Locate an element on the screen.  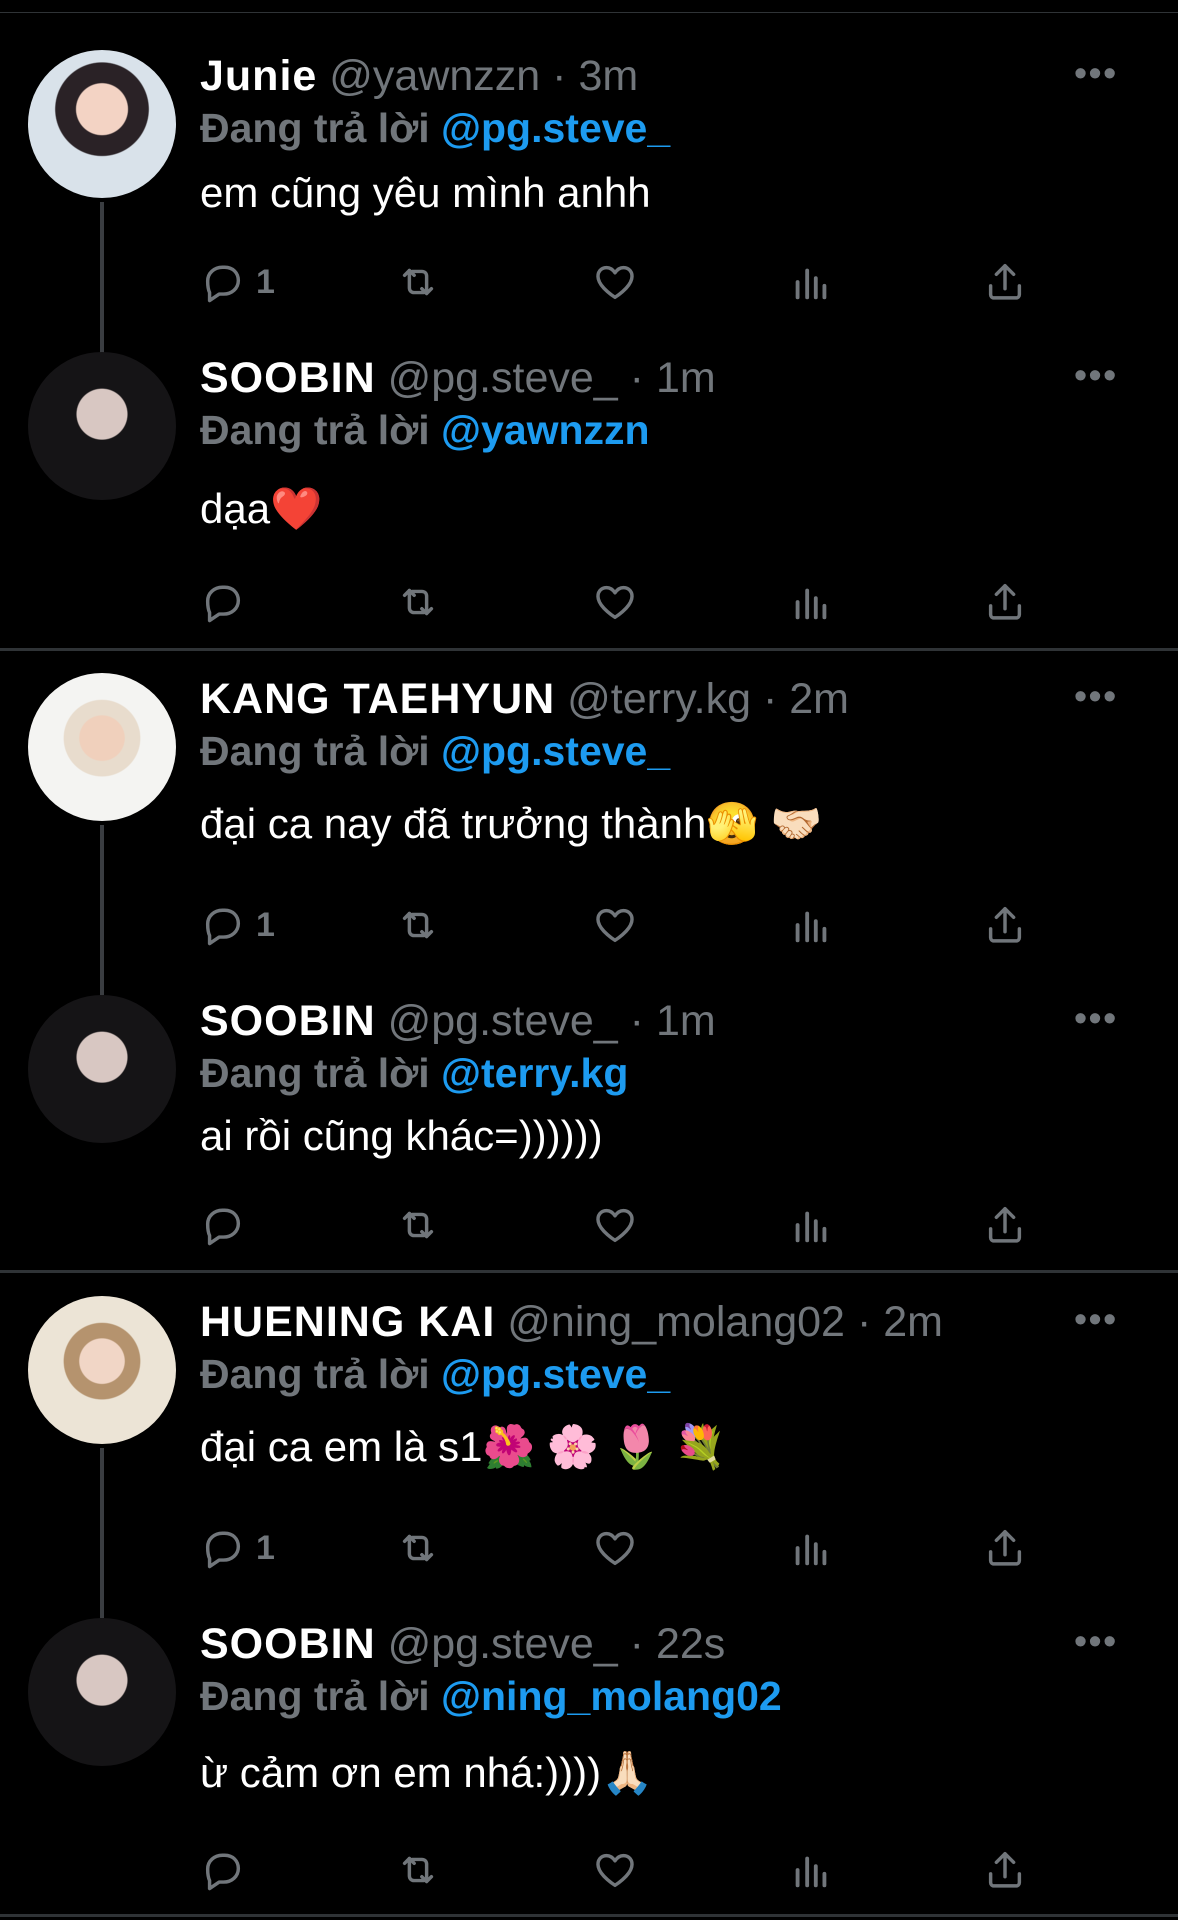
display-name: KANG TAEHYUN is located at coordinates (377, 699).